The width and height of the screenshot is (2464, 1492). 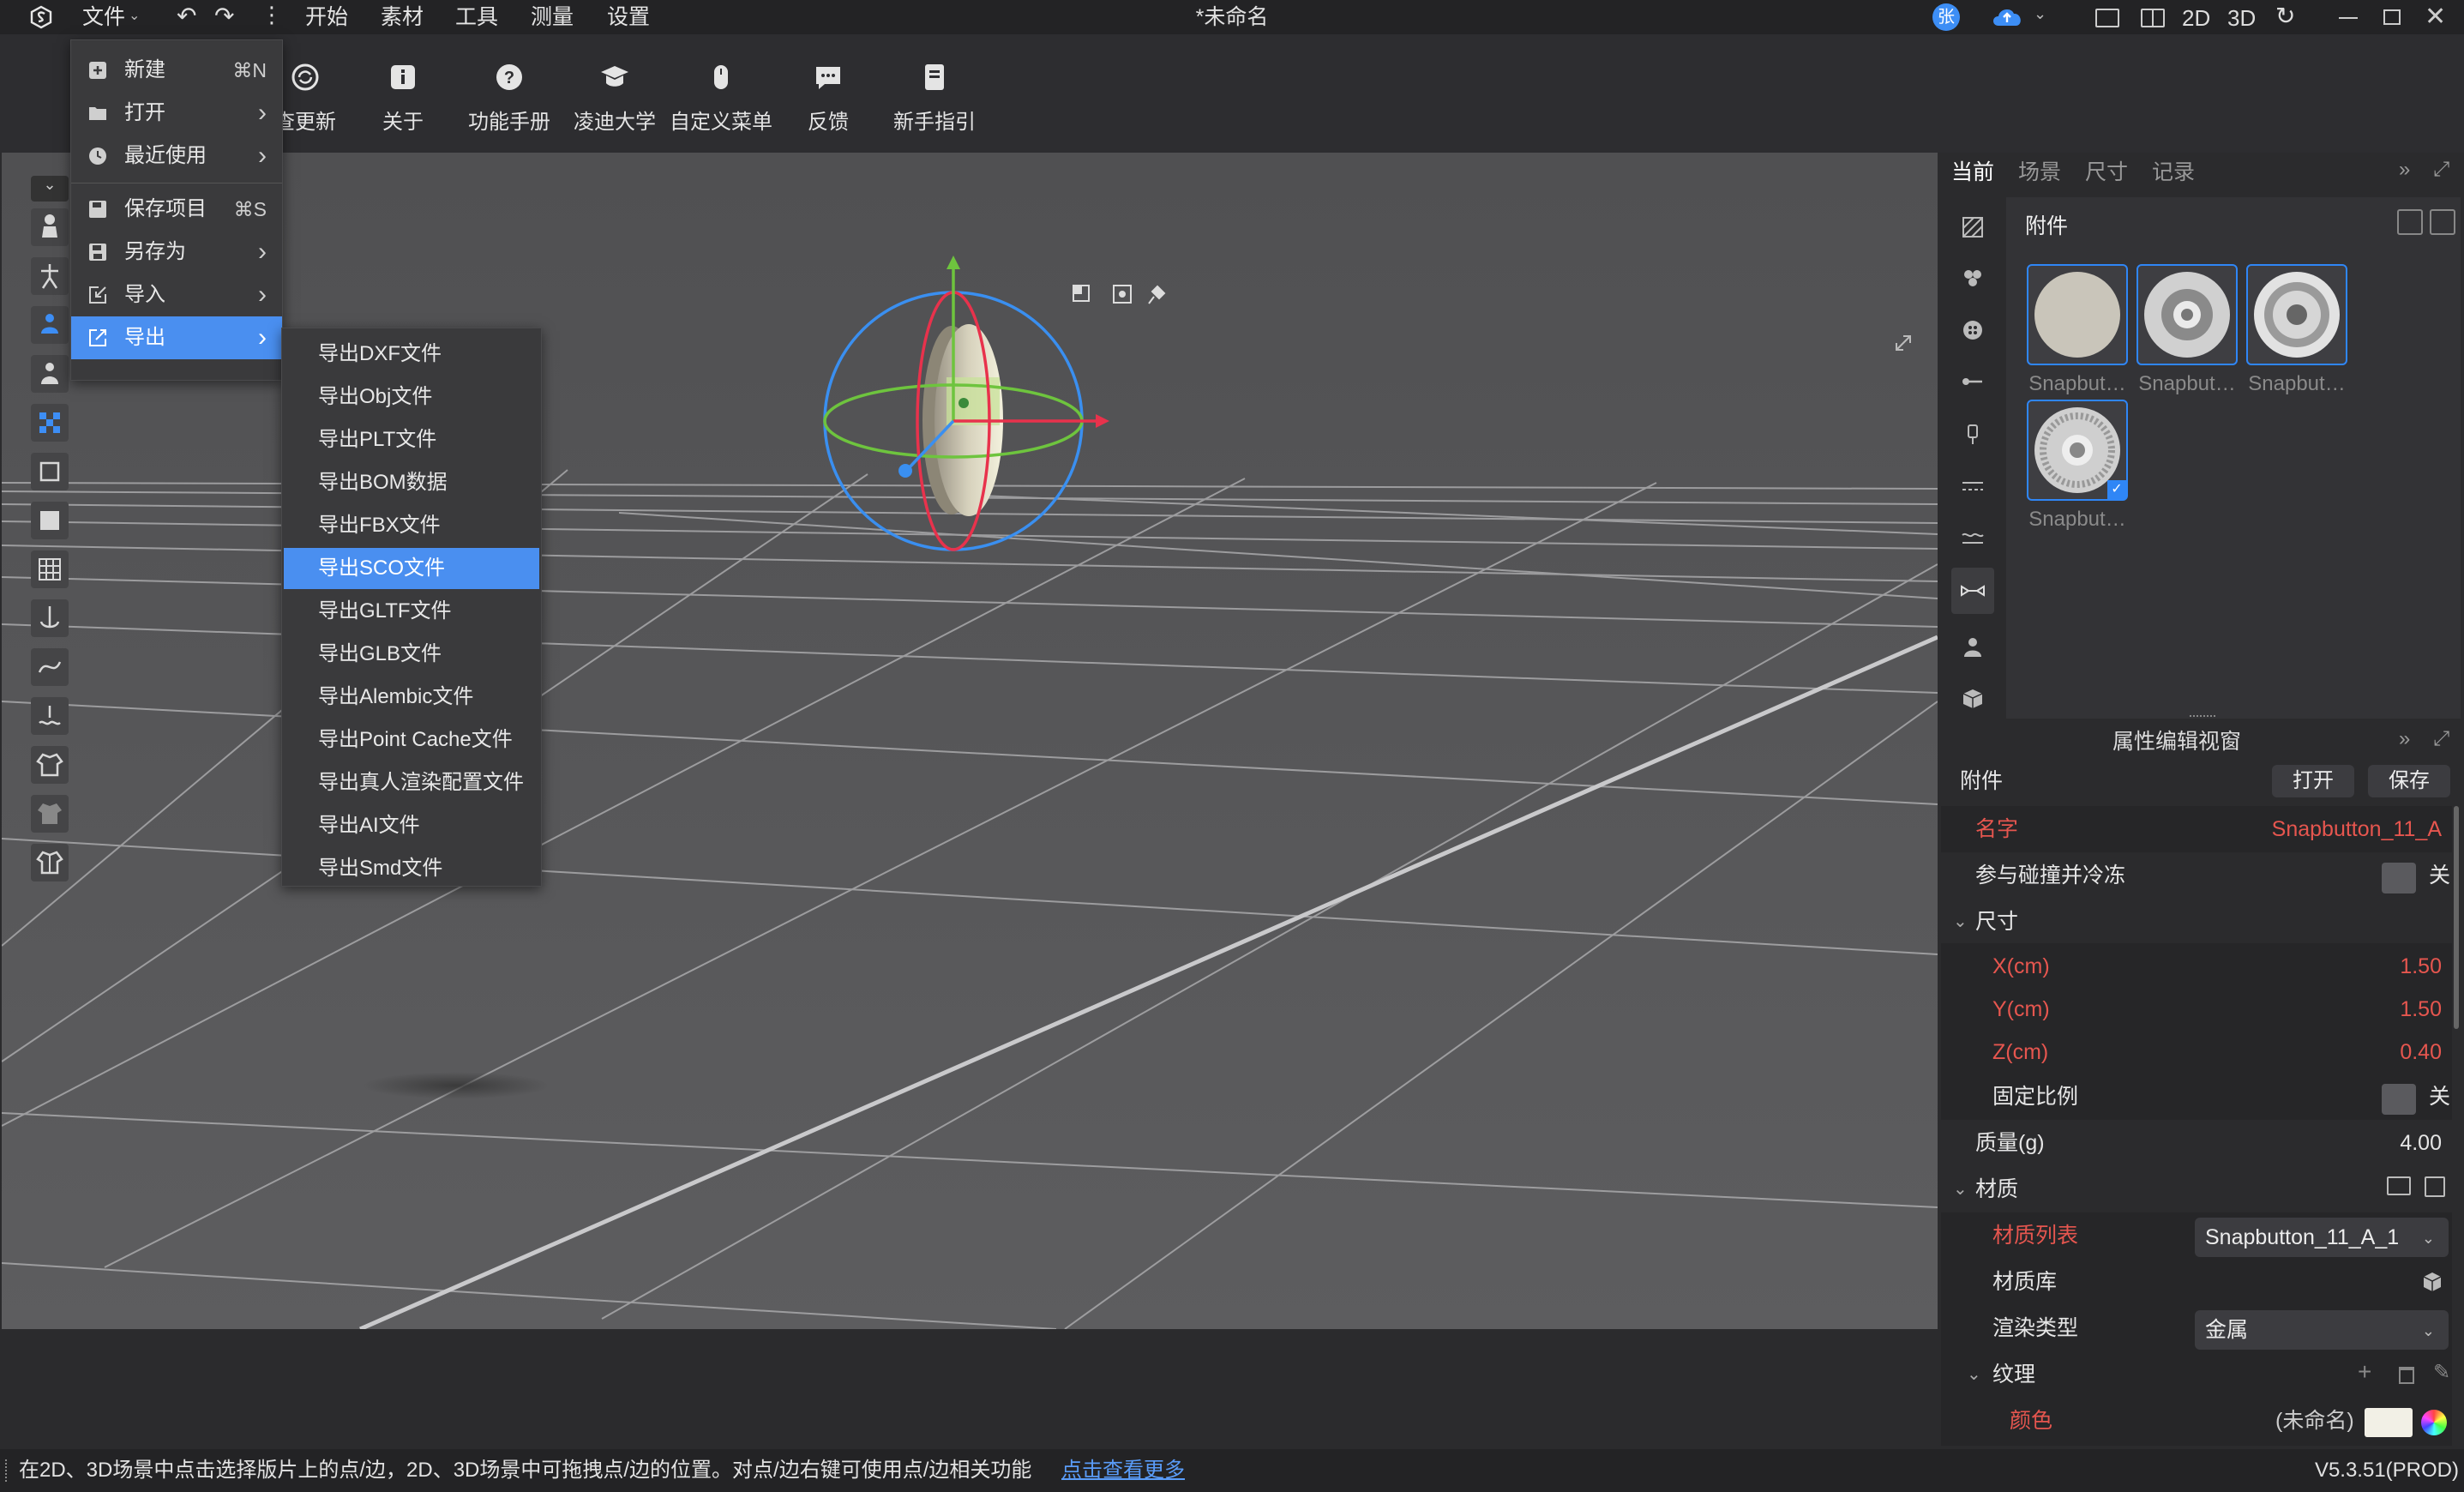 What do you see at coordinates (411, 439) in the screenshot?
I see `export-plt-item: 导出PLT文件` at bounding box center [411, 439].